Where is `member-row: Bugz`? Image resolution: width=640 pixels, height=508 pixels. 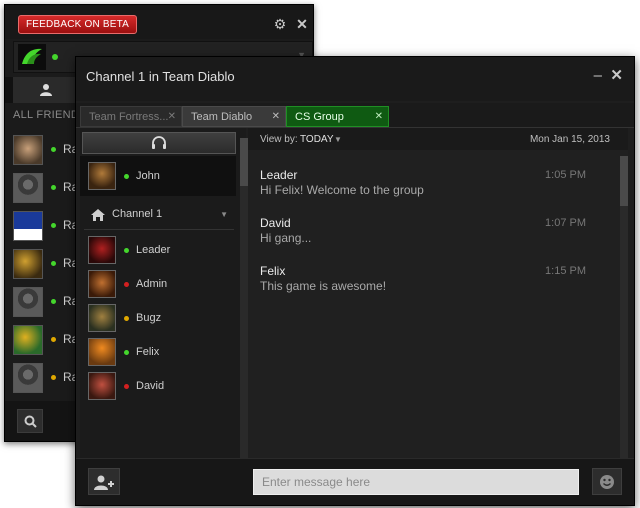
member-row: Bugz is located at coordinates (158, 318).